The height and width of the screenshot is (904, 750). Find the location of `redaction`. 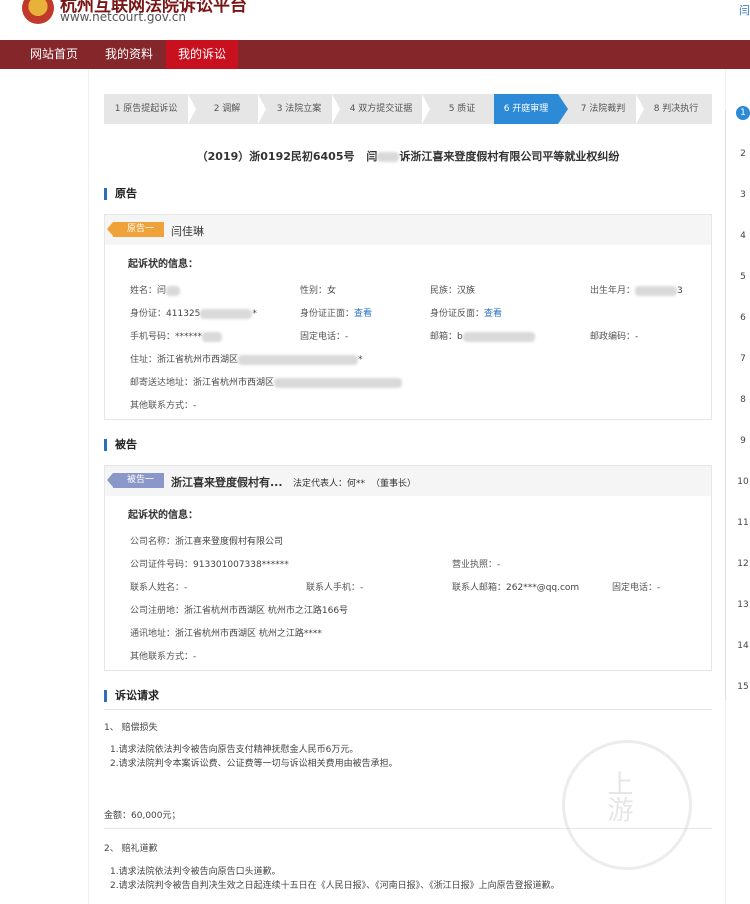

redaction is located at coordinates (388, 157).